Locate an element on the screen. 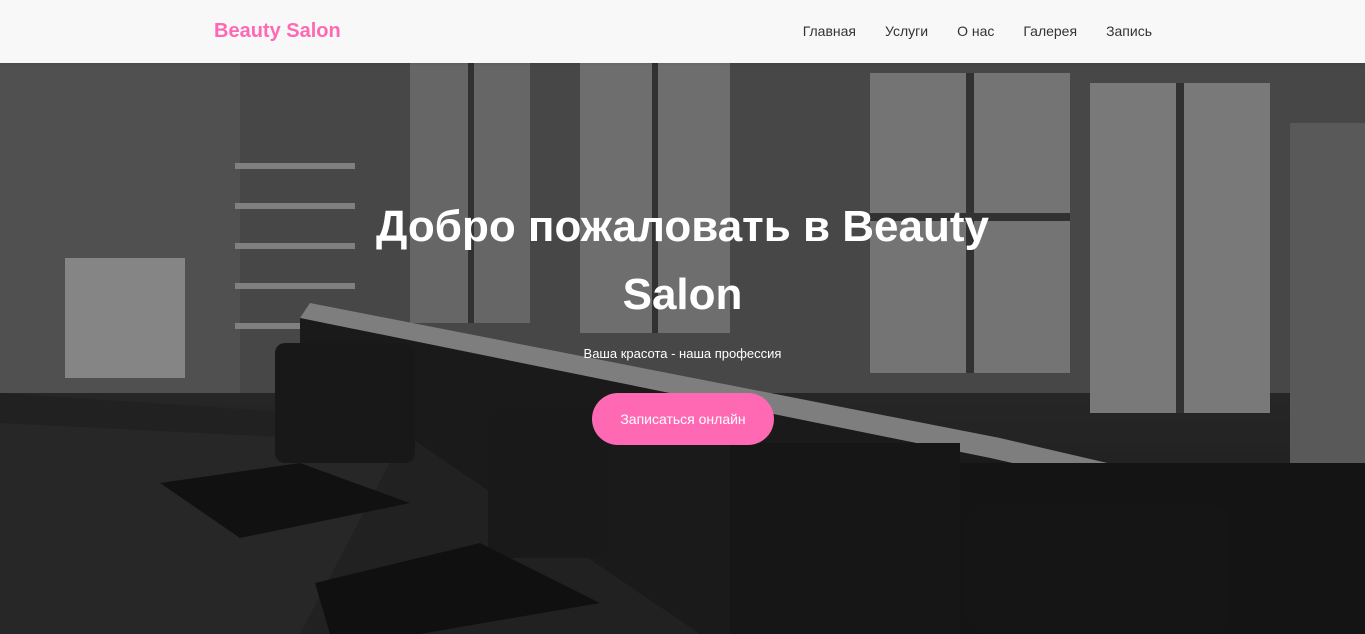 The width and height of the screenshot is (1365, 634). nav-link-services: Услуги is located at coordinates (906, 31).